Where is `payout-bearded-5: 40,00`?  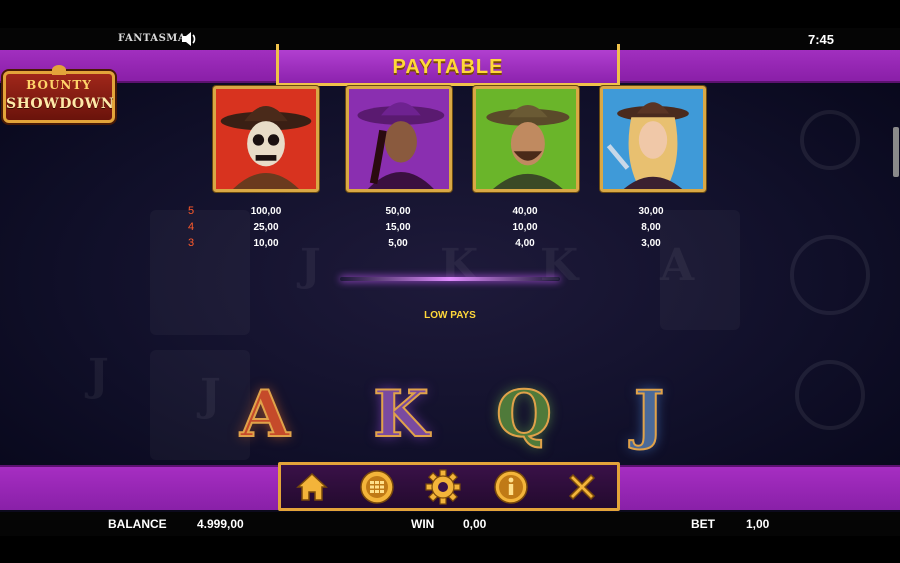 payout-bearded-5: 40,00 is located at coordinates (525, 211).